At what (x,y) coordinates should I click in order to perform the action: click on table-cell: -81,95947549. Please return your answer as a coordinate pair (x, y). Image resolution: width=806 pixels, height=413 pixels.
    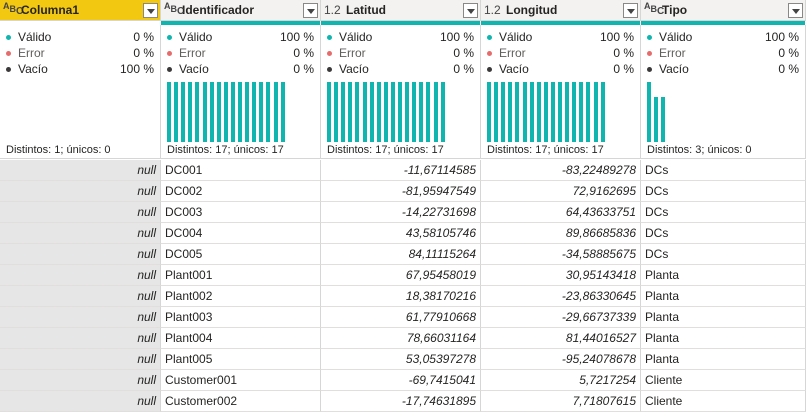
    Looking at the image, I should click on (401, 191).